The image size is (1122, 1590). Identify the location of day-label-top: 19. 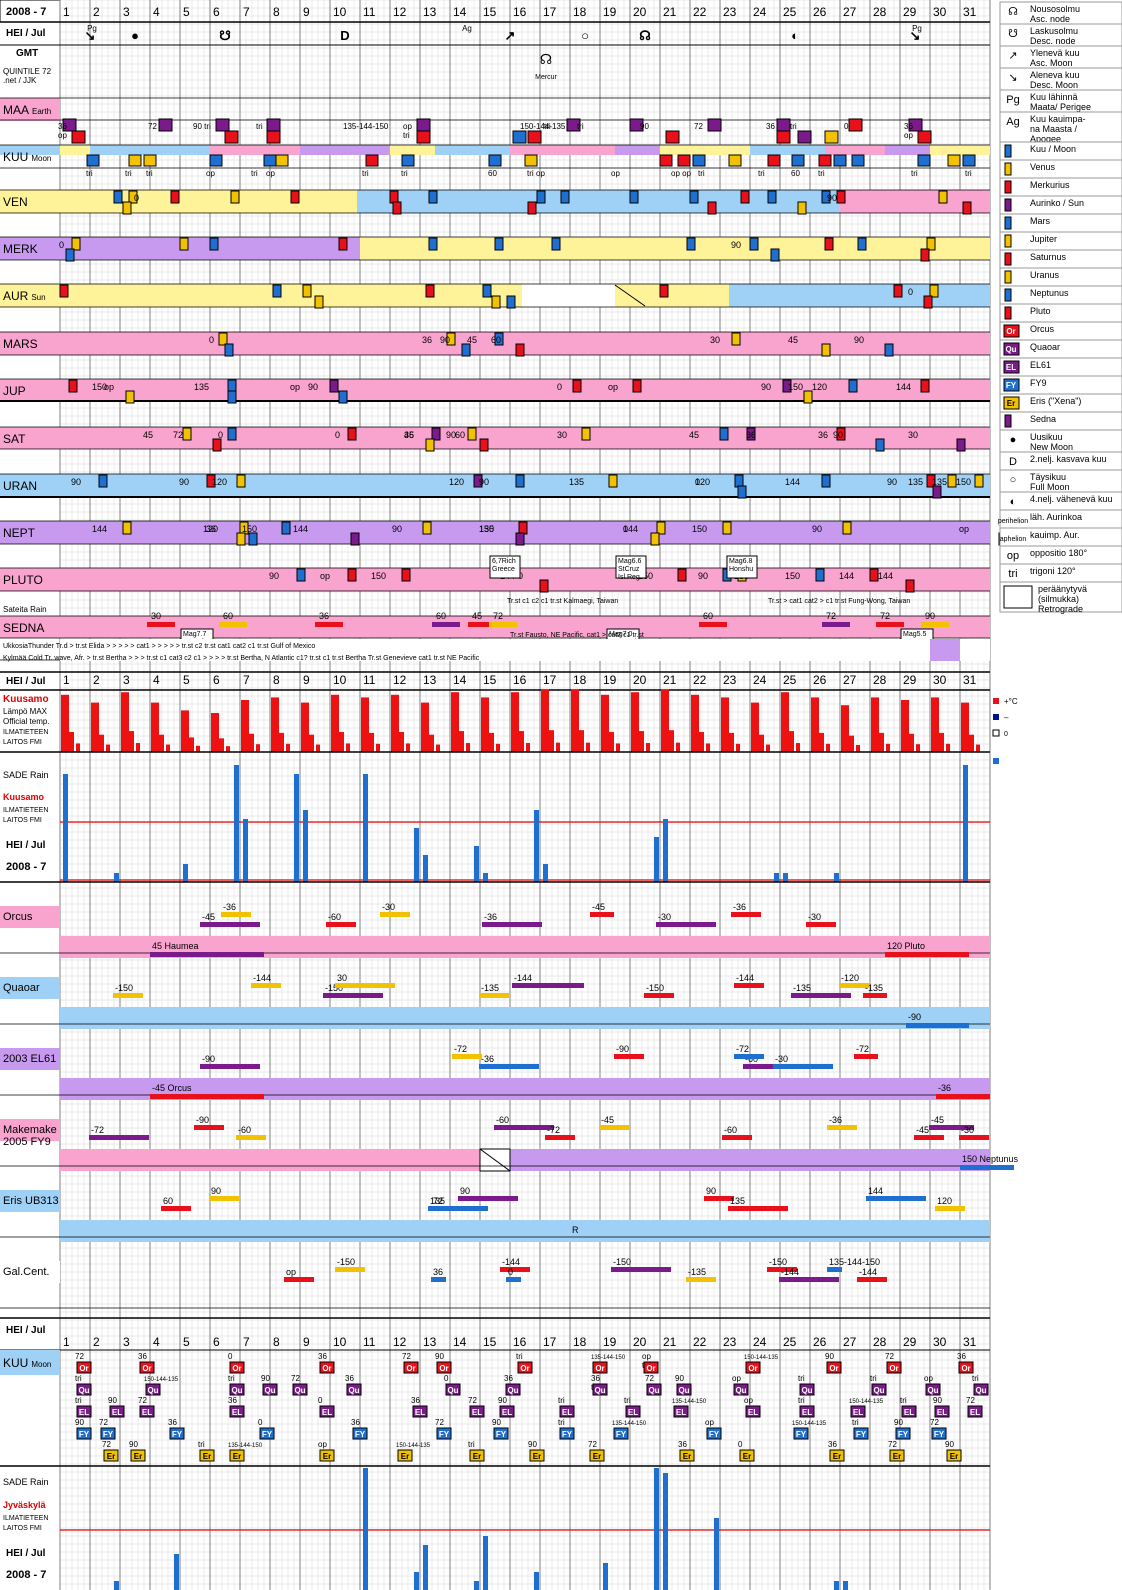
(610, 12).